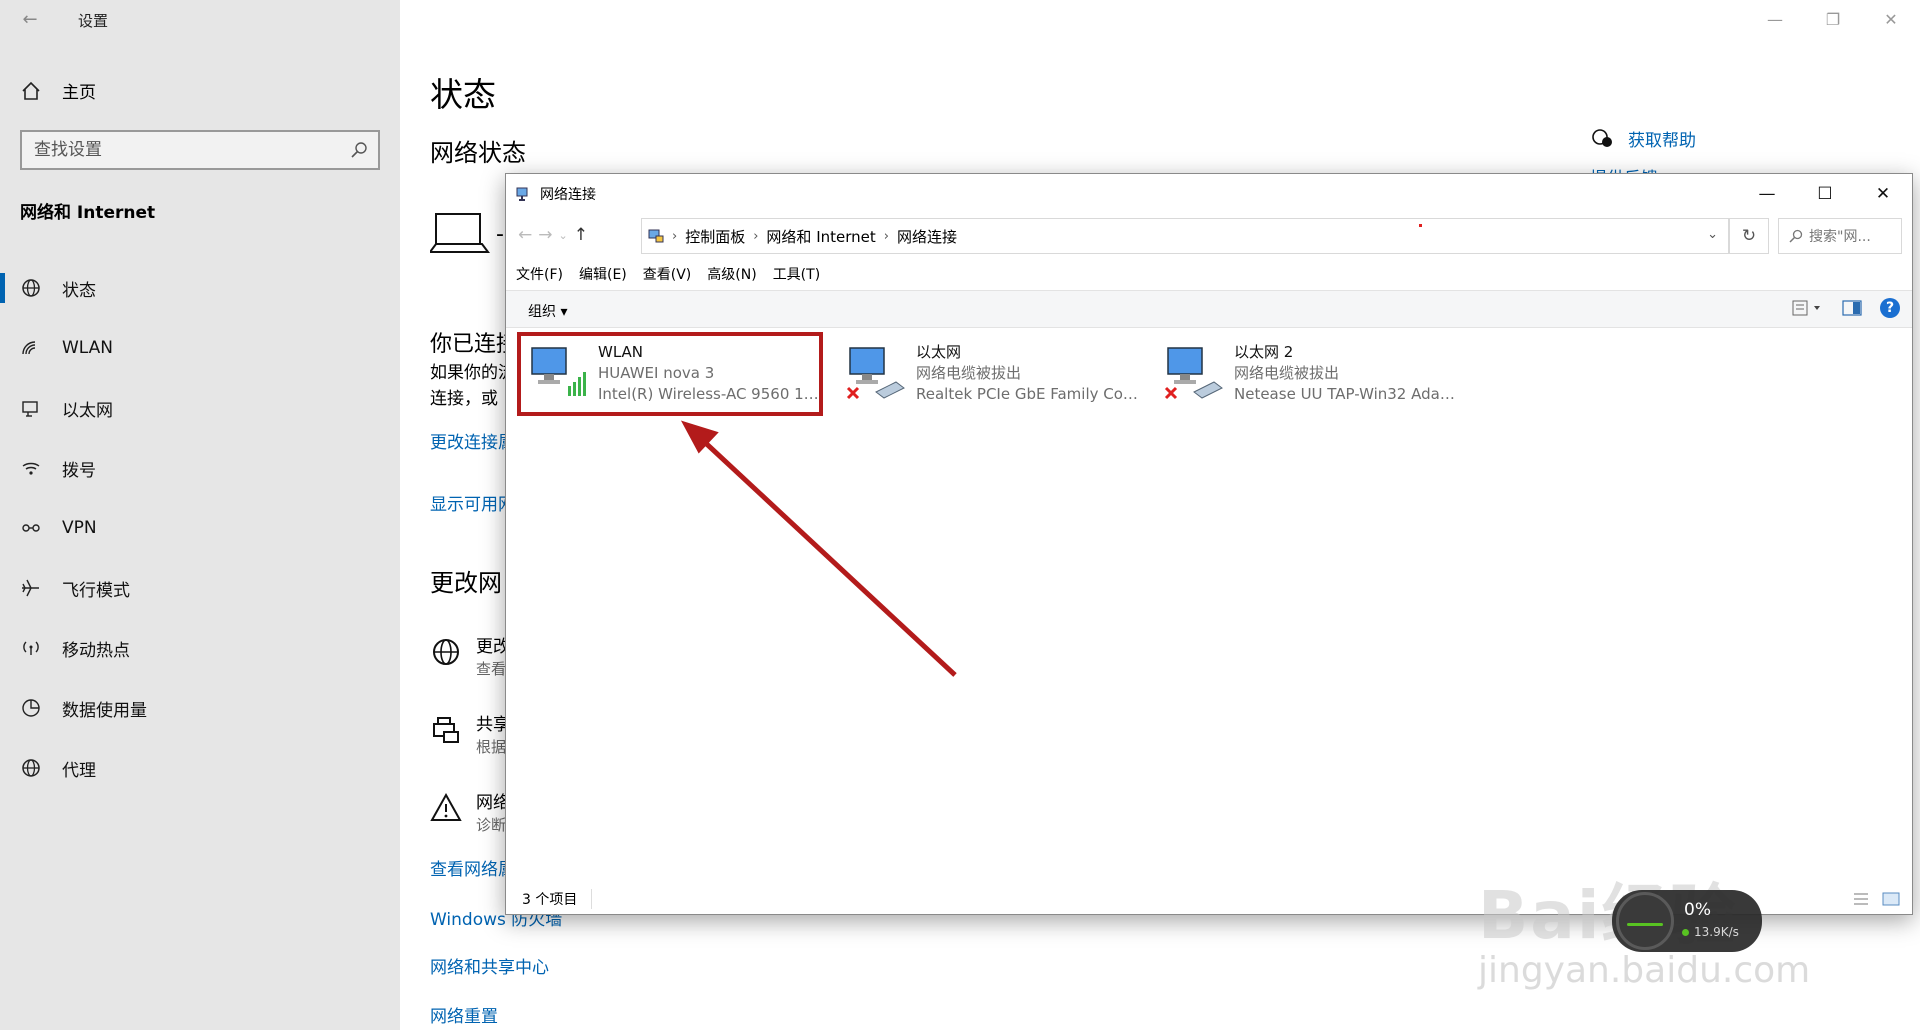 This screenshot has width=1920, height=1030. Describe the element at coordinates (568, 195) in the screenshot. I see `ncw-title: 网络连接` at that location.